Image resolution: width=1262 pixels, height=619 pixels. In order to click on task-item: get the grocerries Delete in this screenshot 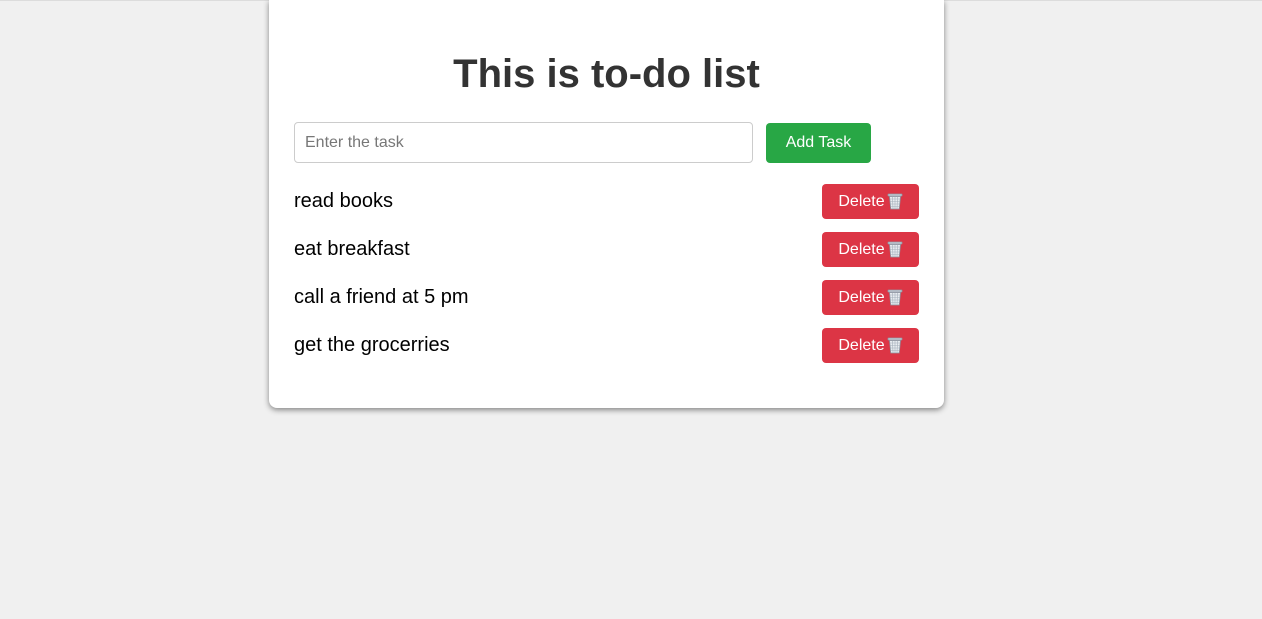, I will do `click(606, 345)`.